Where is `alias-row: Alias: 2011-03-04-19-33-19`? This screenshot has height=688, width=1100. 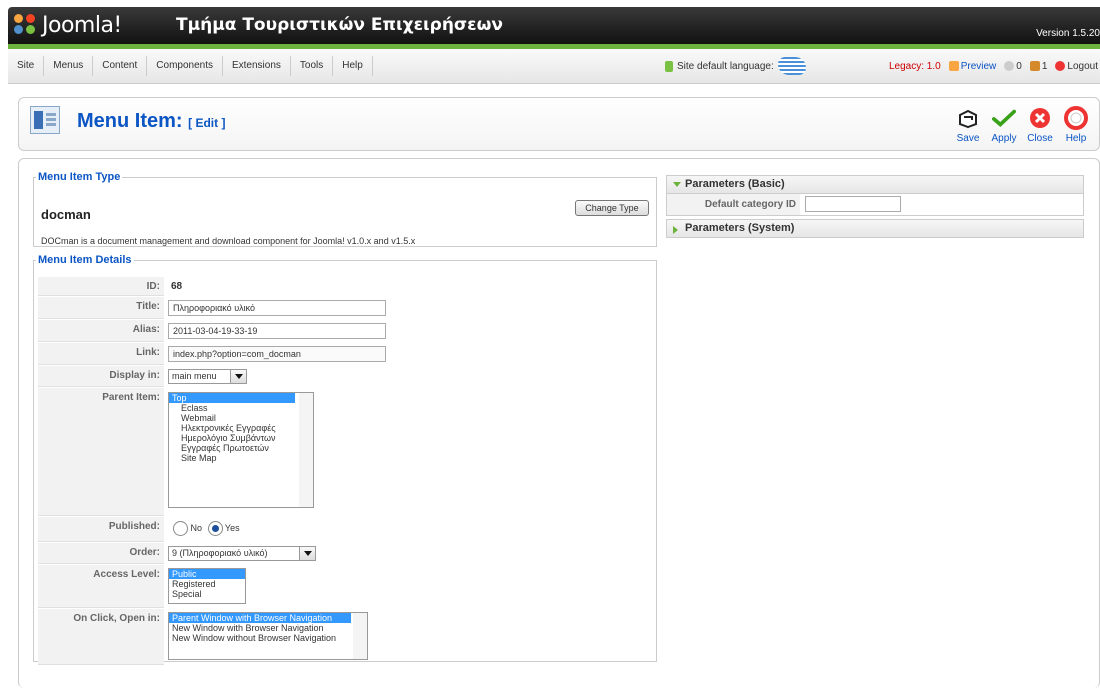 alias-row: Alias: 2011-03-04-19-33-19 is located at coordinates (344, 331).